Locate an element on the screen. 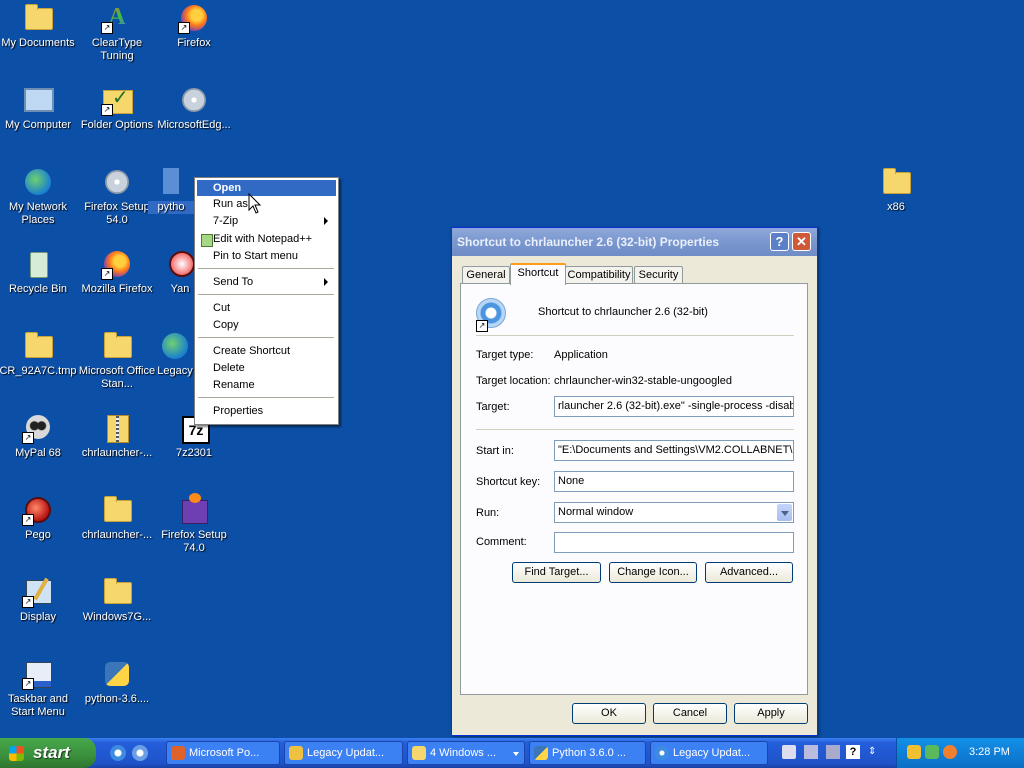  menu-item-edit-notepadpp: Edit with Notepad++ is located at coordinates (266, 239).